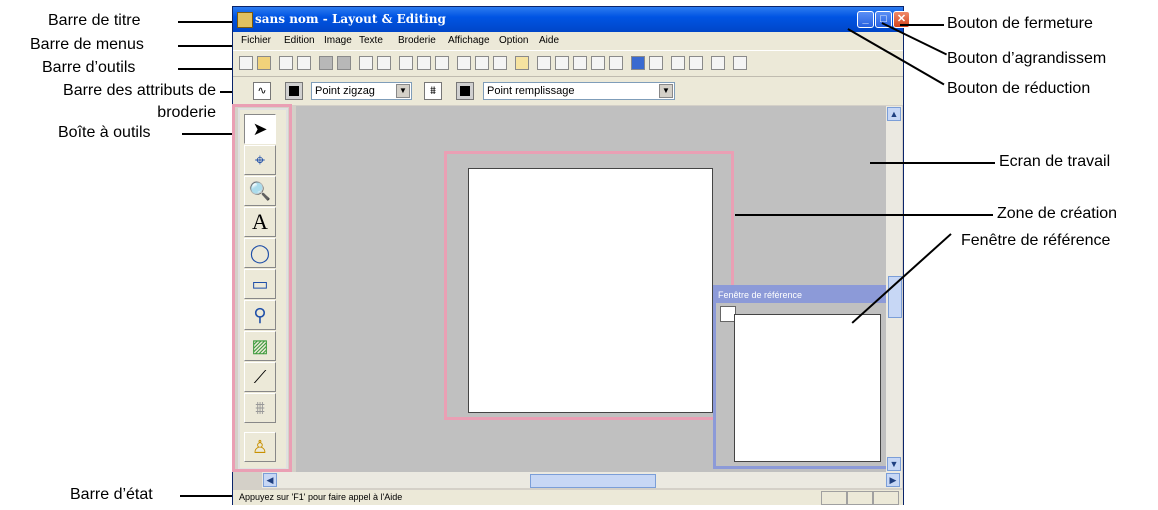 The width and height of the screenshot is (1158, 510). Describe the element at coordinates (87, 44) in the screenshot. I see `label-menu-bar: Barre de menus` at that location.